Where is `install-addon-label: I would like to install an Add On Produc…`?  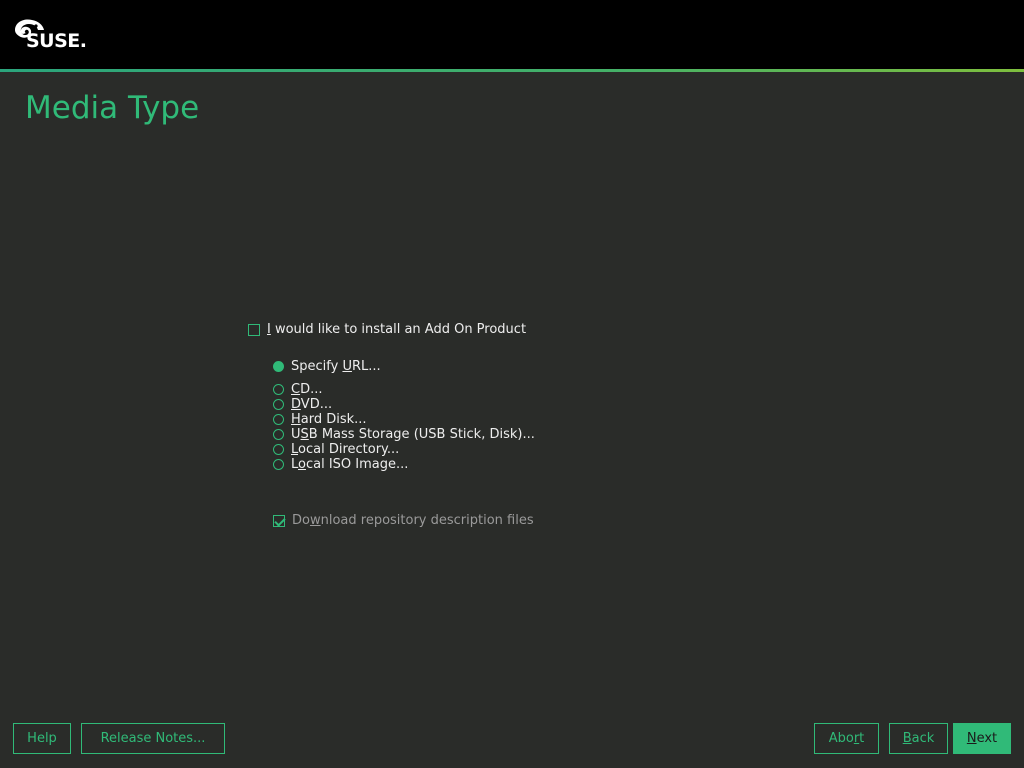
install-addon-label: I would like to install an Add On Produc… is located at coordinates (397, 329).